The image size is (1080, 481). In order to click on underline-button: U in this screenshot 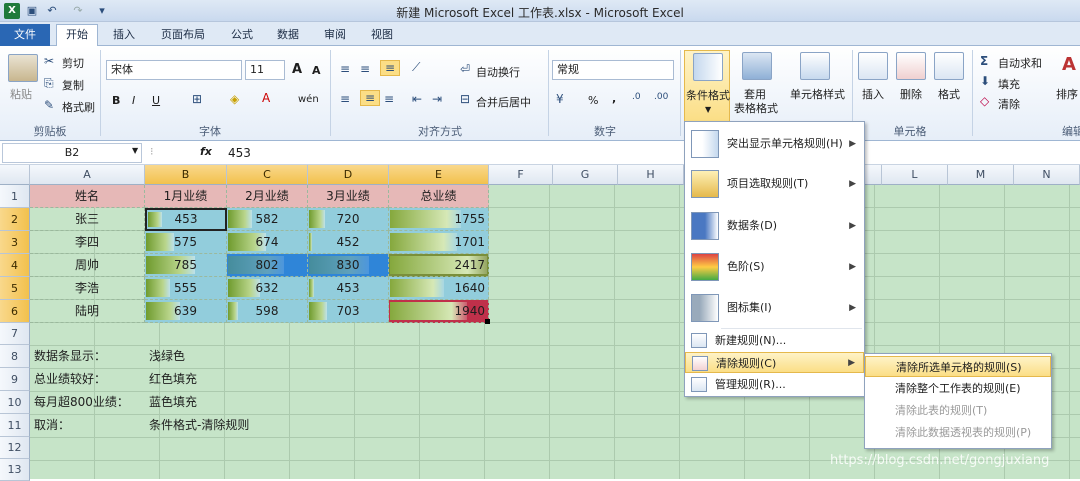, I will do `click(156, 100)`.